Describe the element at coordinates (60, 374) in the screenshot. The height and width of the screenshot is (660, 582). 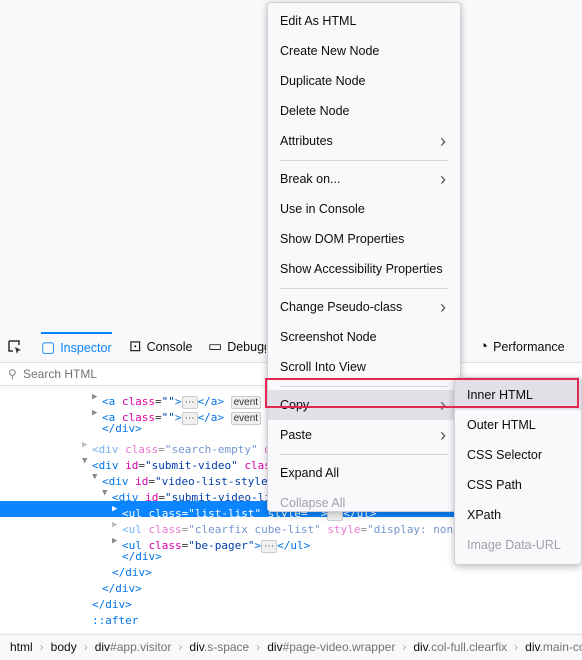
I see `search-html-input: Search HTML` at that location.